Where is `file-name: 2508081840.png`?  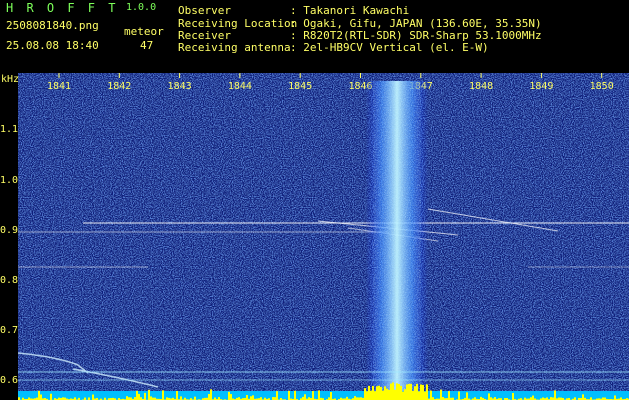 file-name: 2508081840.png is located at coordinates (52, 25).